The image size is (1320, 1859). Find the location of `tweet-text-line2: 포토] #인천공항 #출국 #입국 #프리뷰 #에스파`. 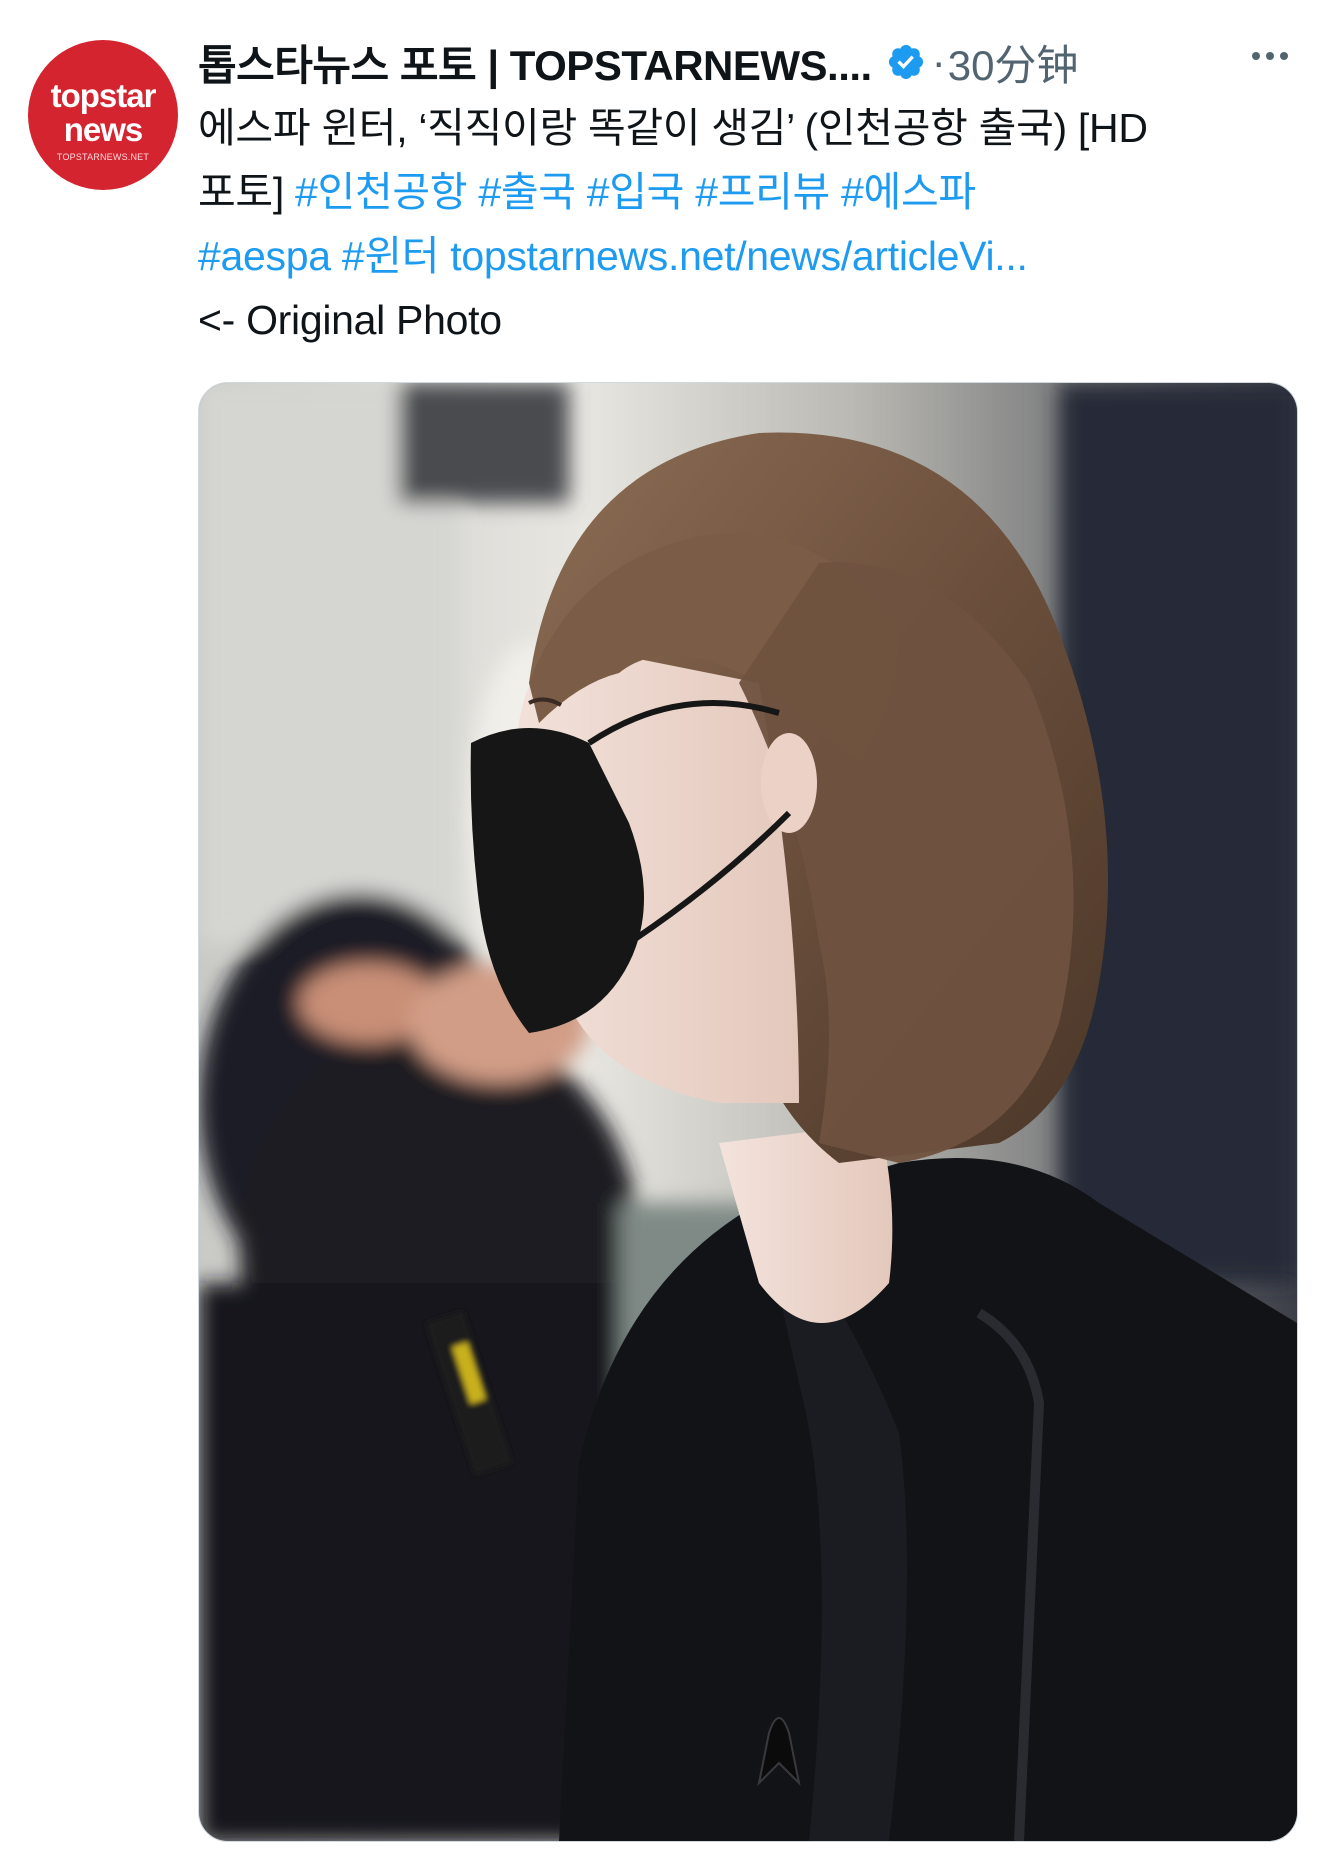

tweet-text-line2: 포토] #인천공항 #출국 #입국 #프리뷰 #에스파 is located at coordinates (748, 192).